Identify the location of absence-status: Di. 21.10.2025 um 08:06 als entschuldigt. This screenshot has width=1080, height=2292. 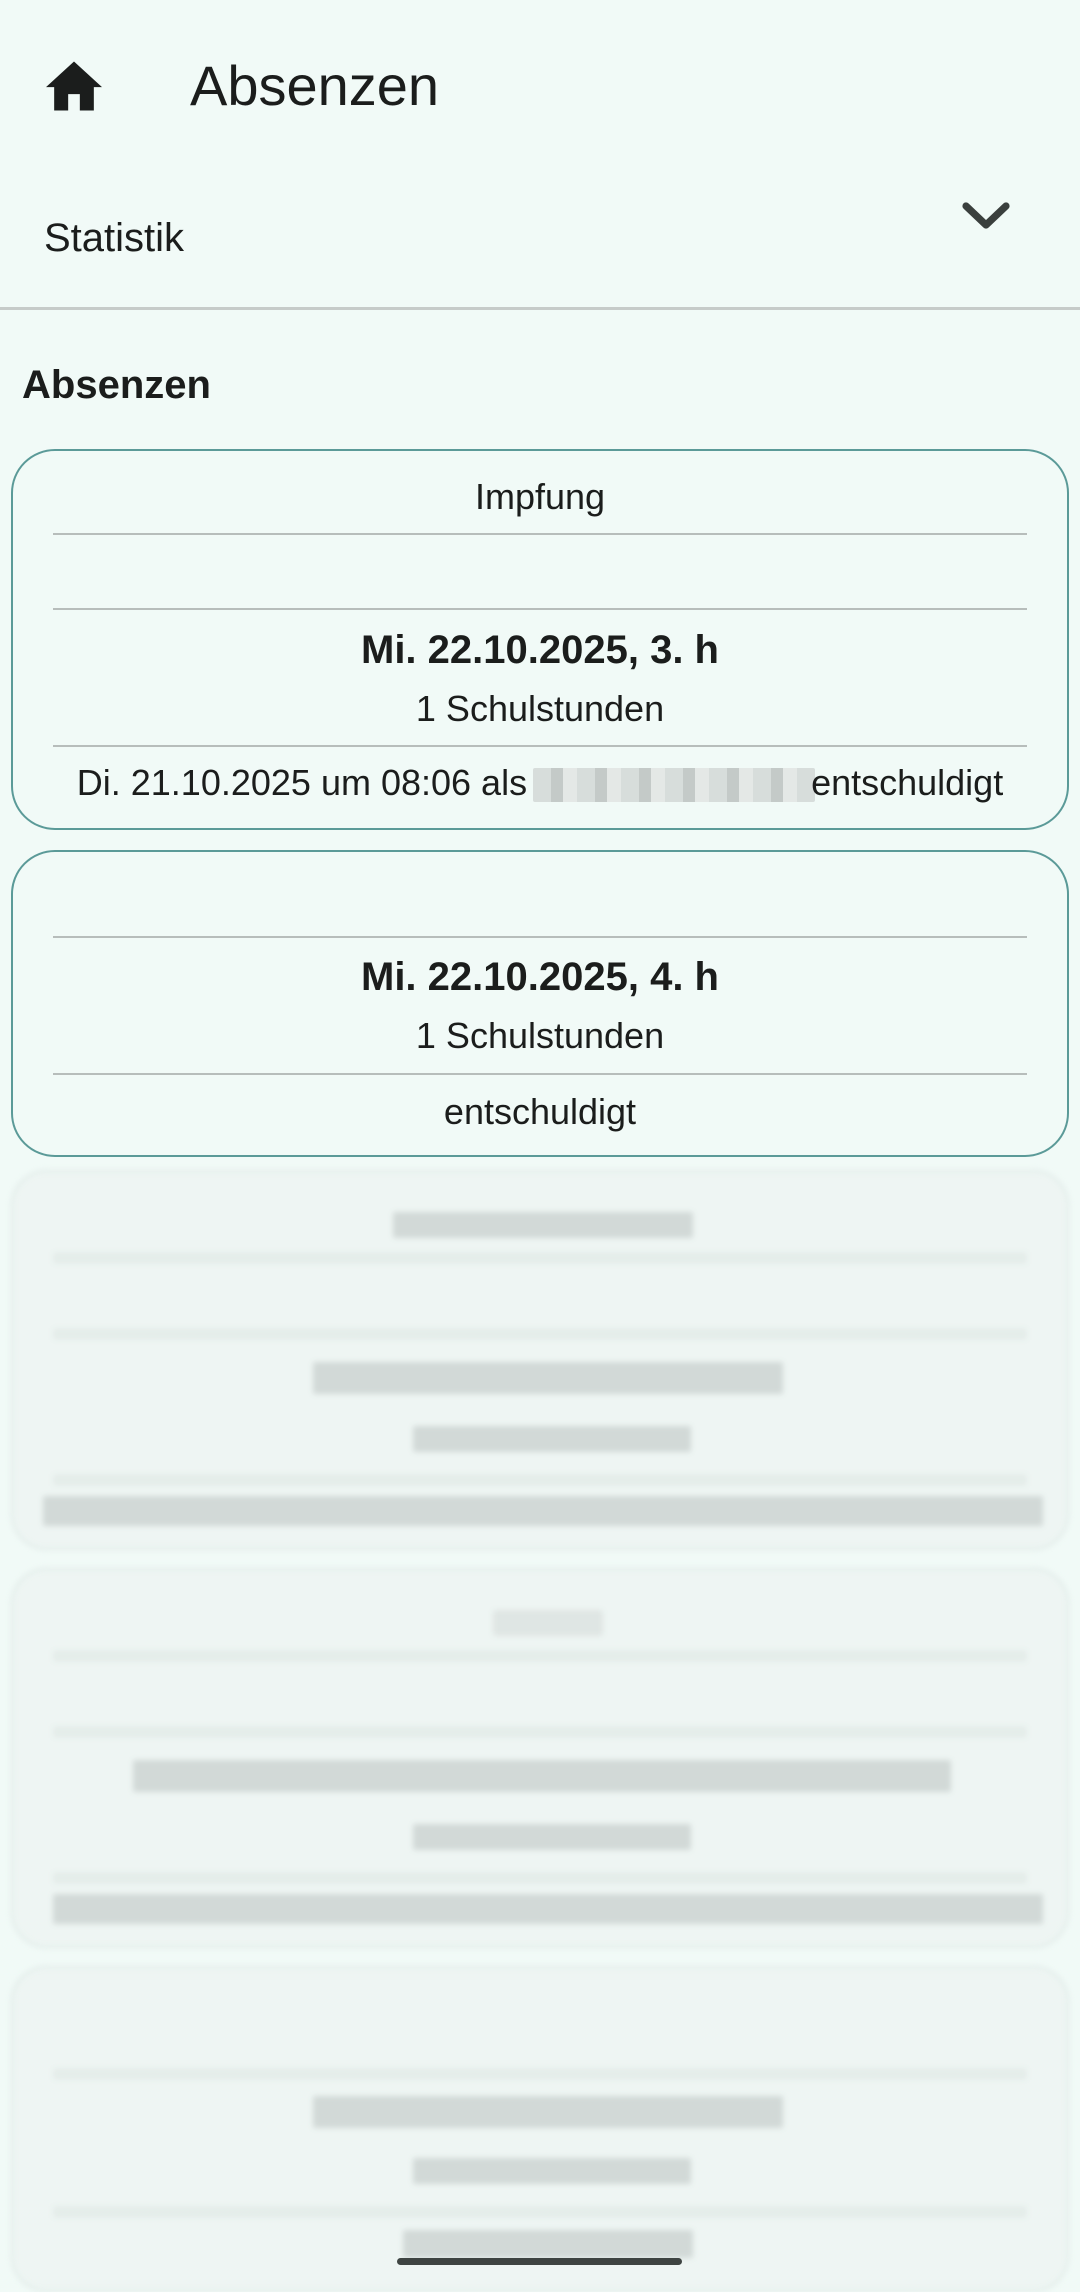
(540, 783).